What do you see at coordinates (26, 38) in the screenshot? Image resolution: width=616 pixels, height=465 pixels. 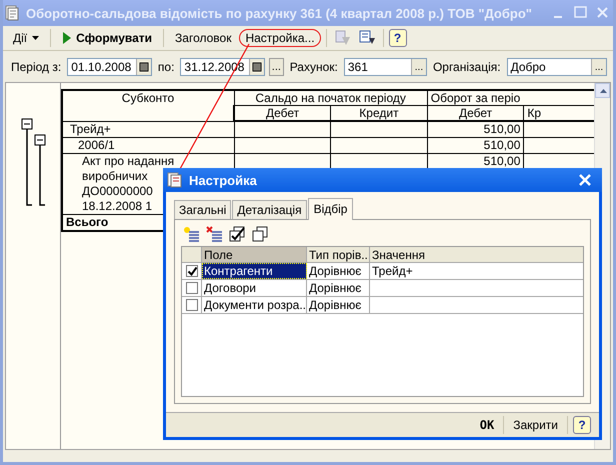 I see `actions-menu: Дії` at bounding box center [26, 38].